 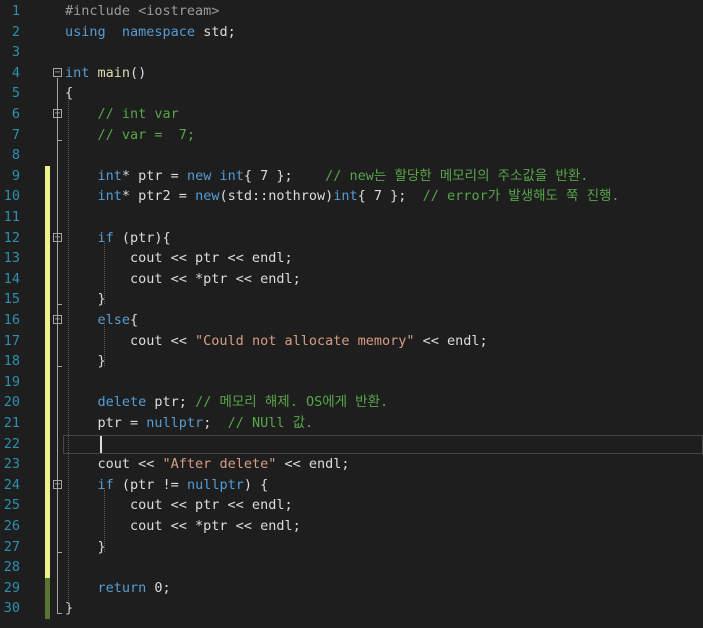 I want to click on code-line: 3, so click(x=351, y=52).